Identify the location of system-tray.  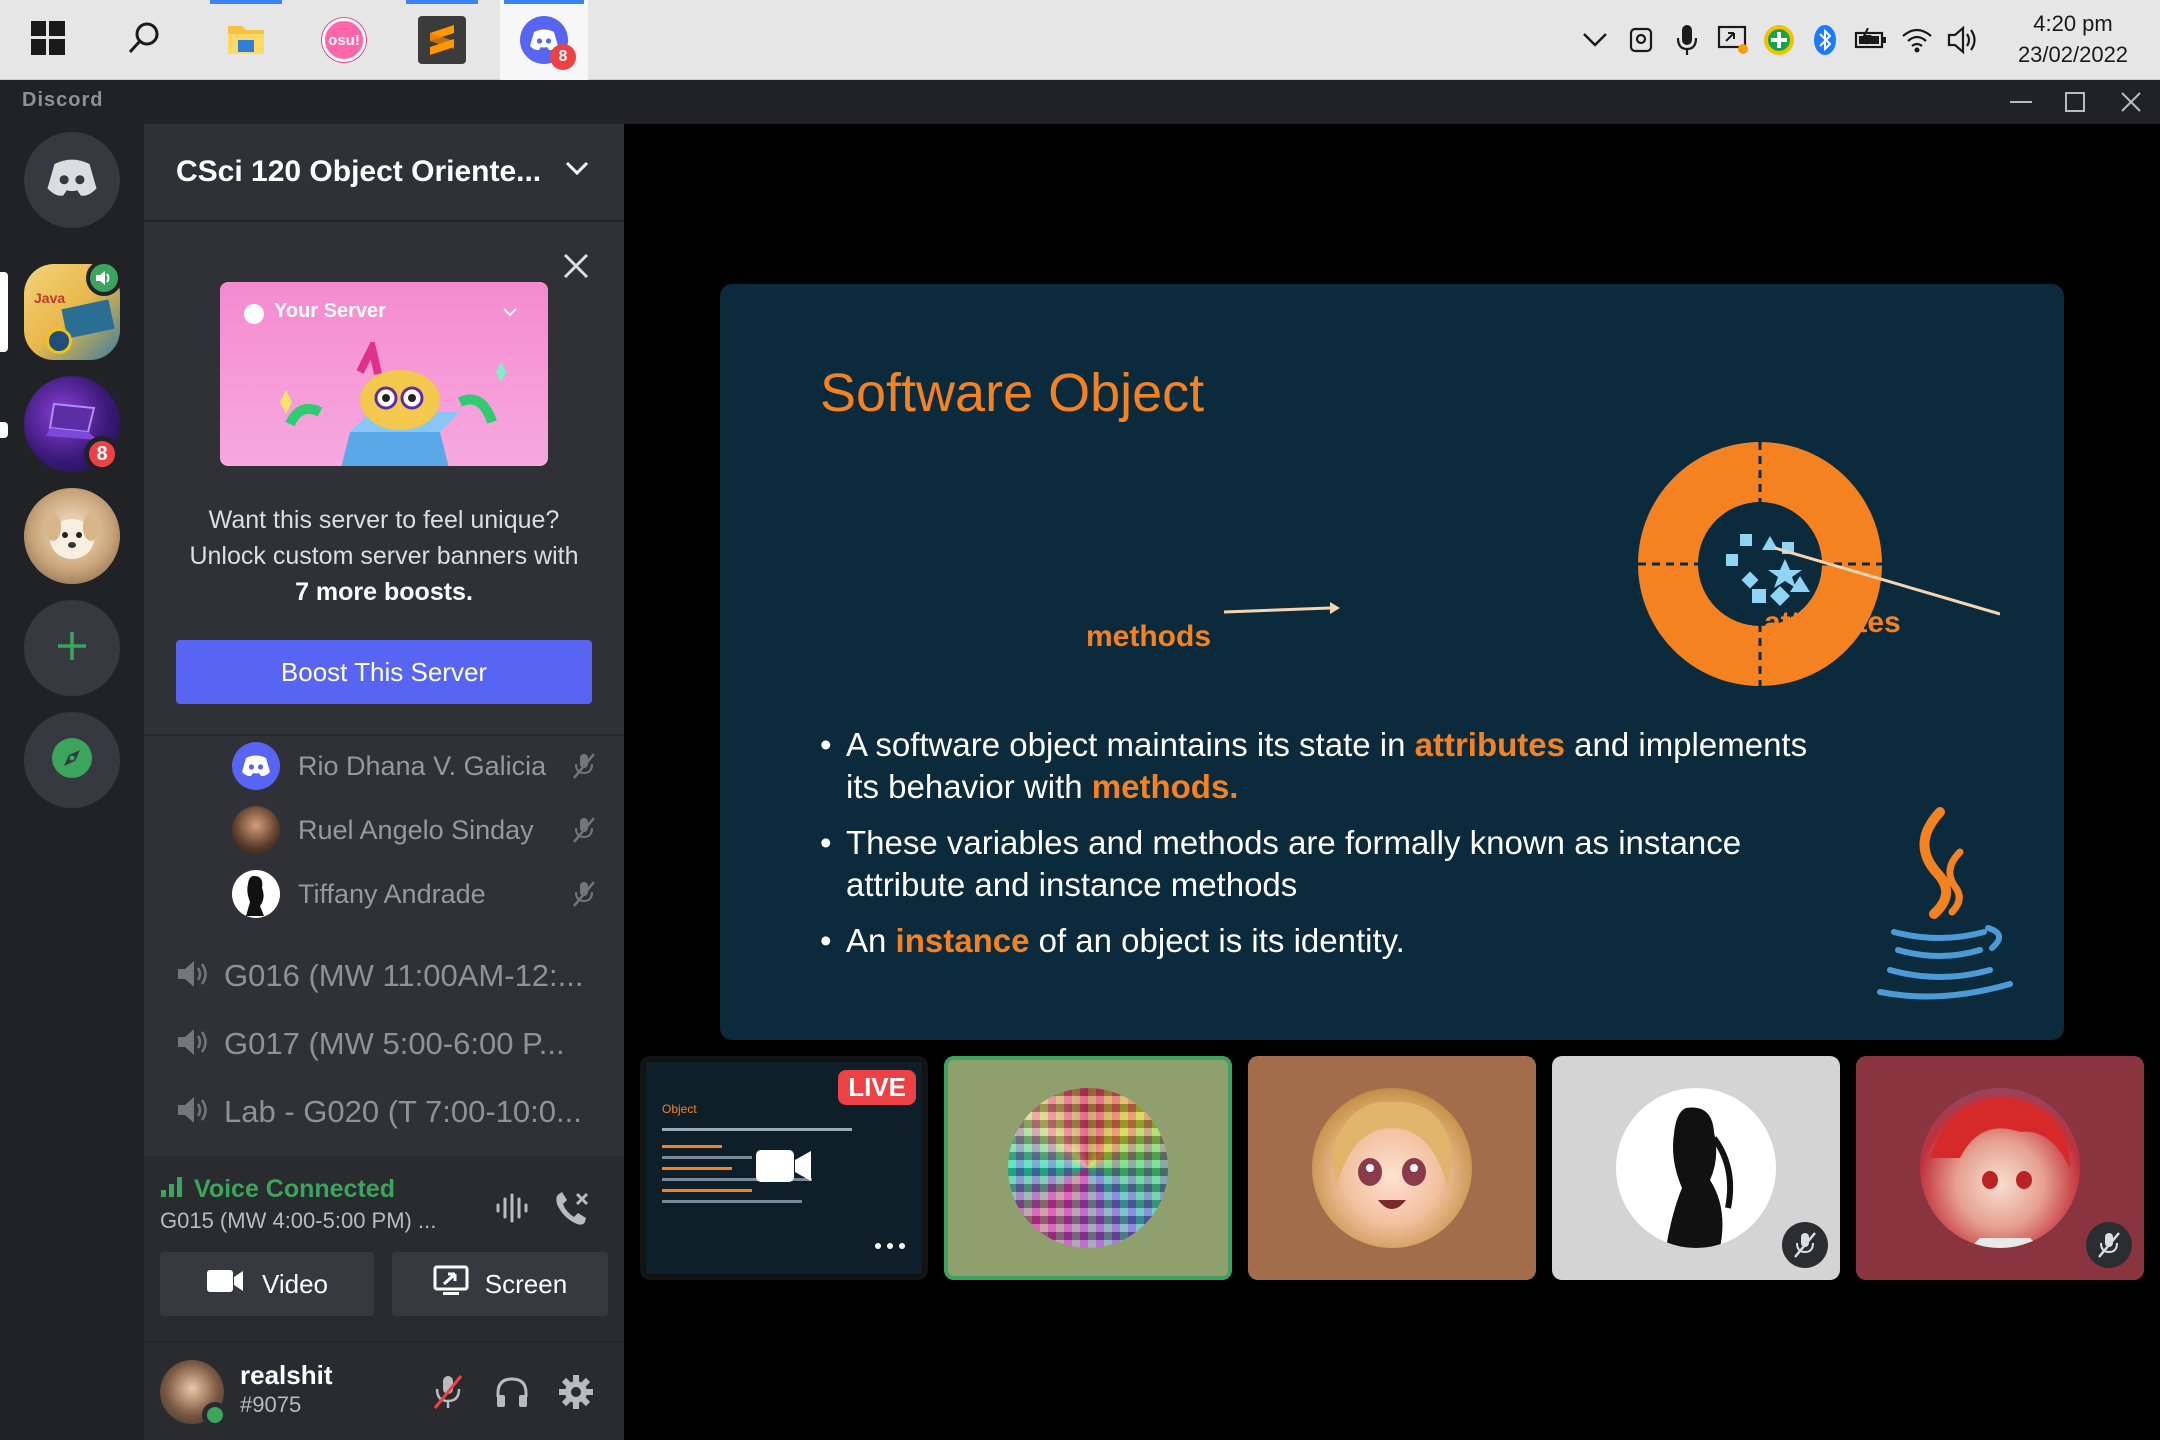
(1779, 40).